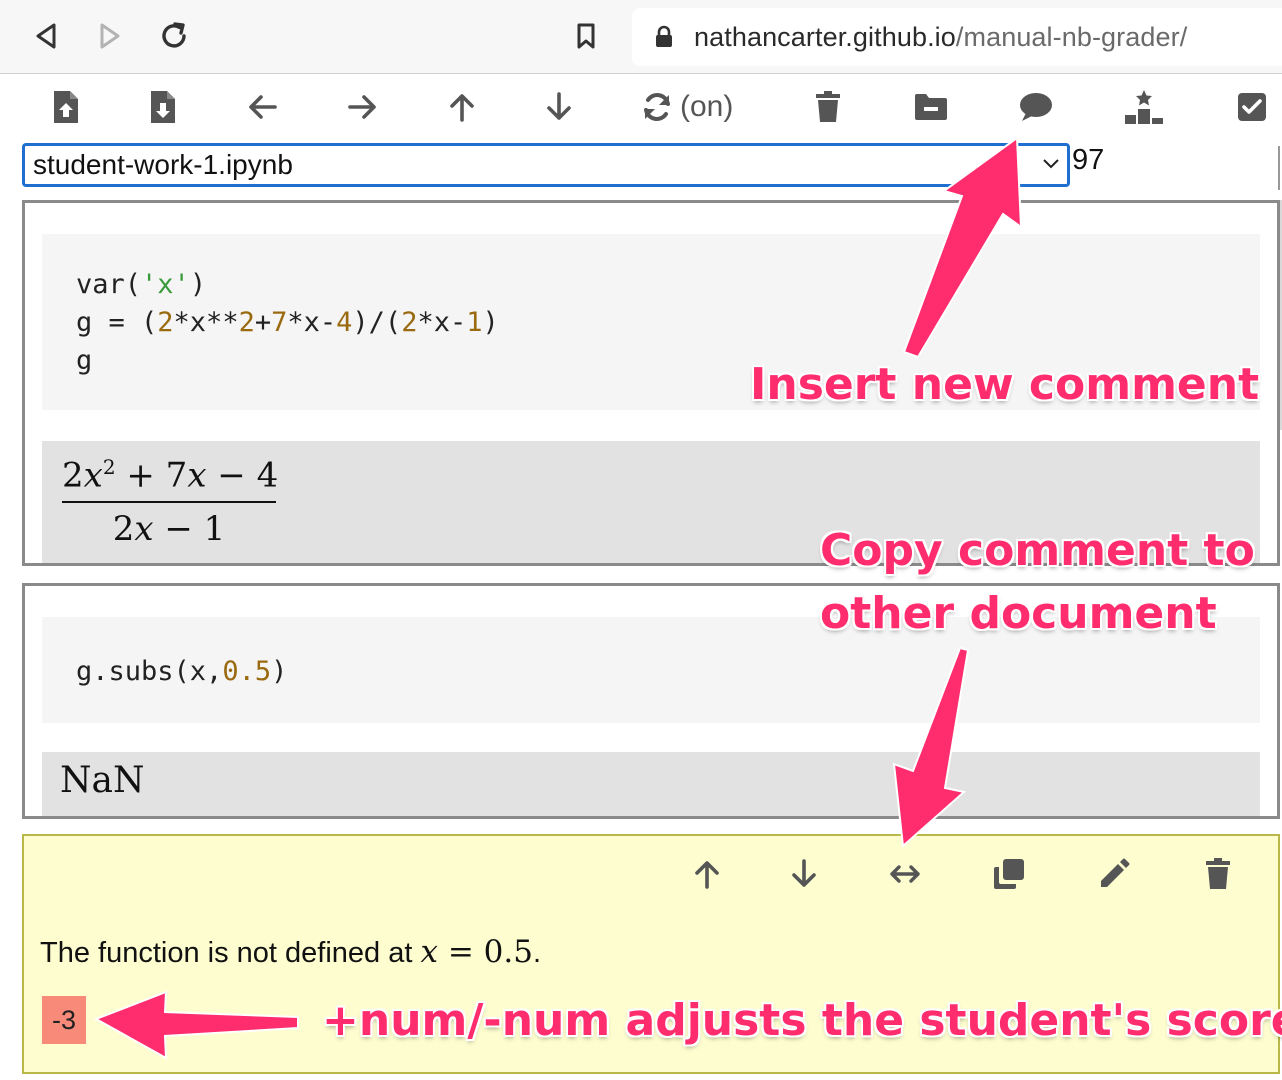 The image size is (1282, 1080). I want to click on comment-delete-button, so click(1218, 874).